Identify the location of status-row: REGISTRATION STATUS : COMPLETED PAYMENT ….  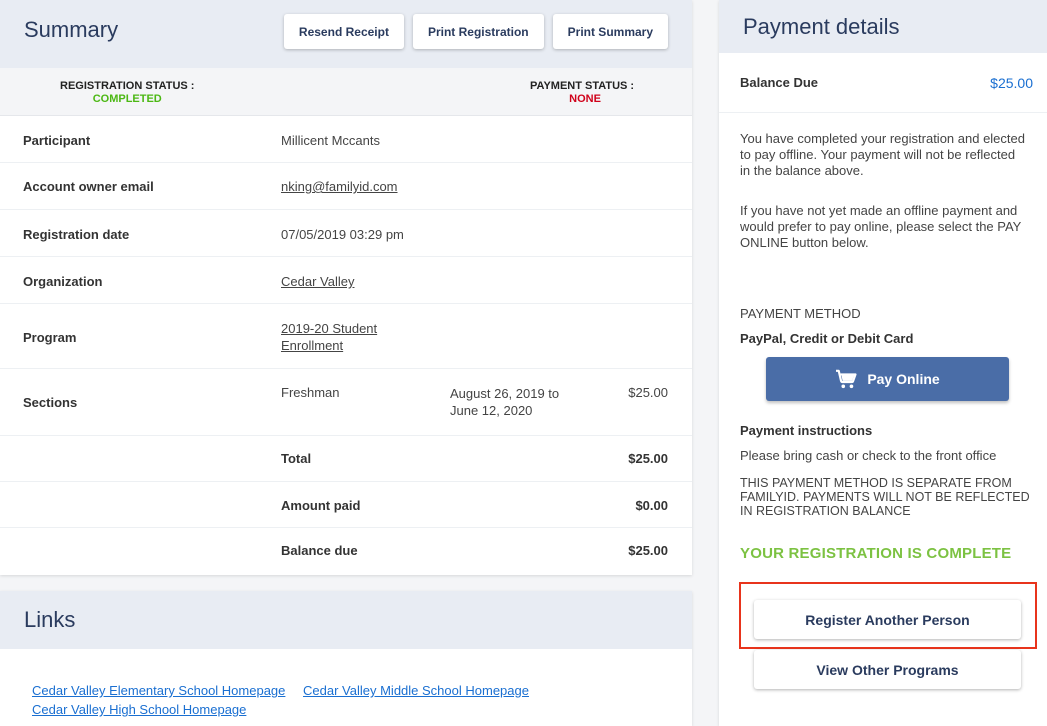
(346, 92).